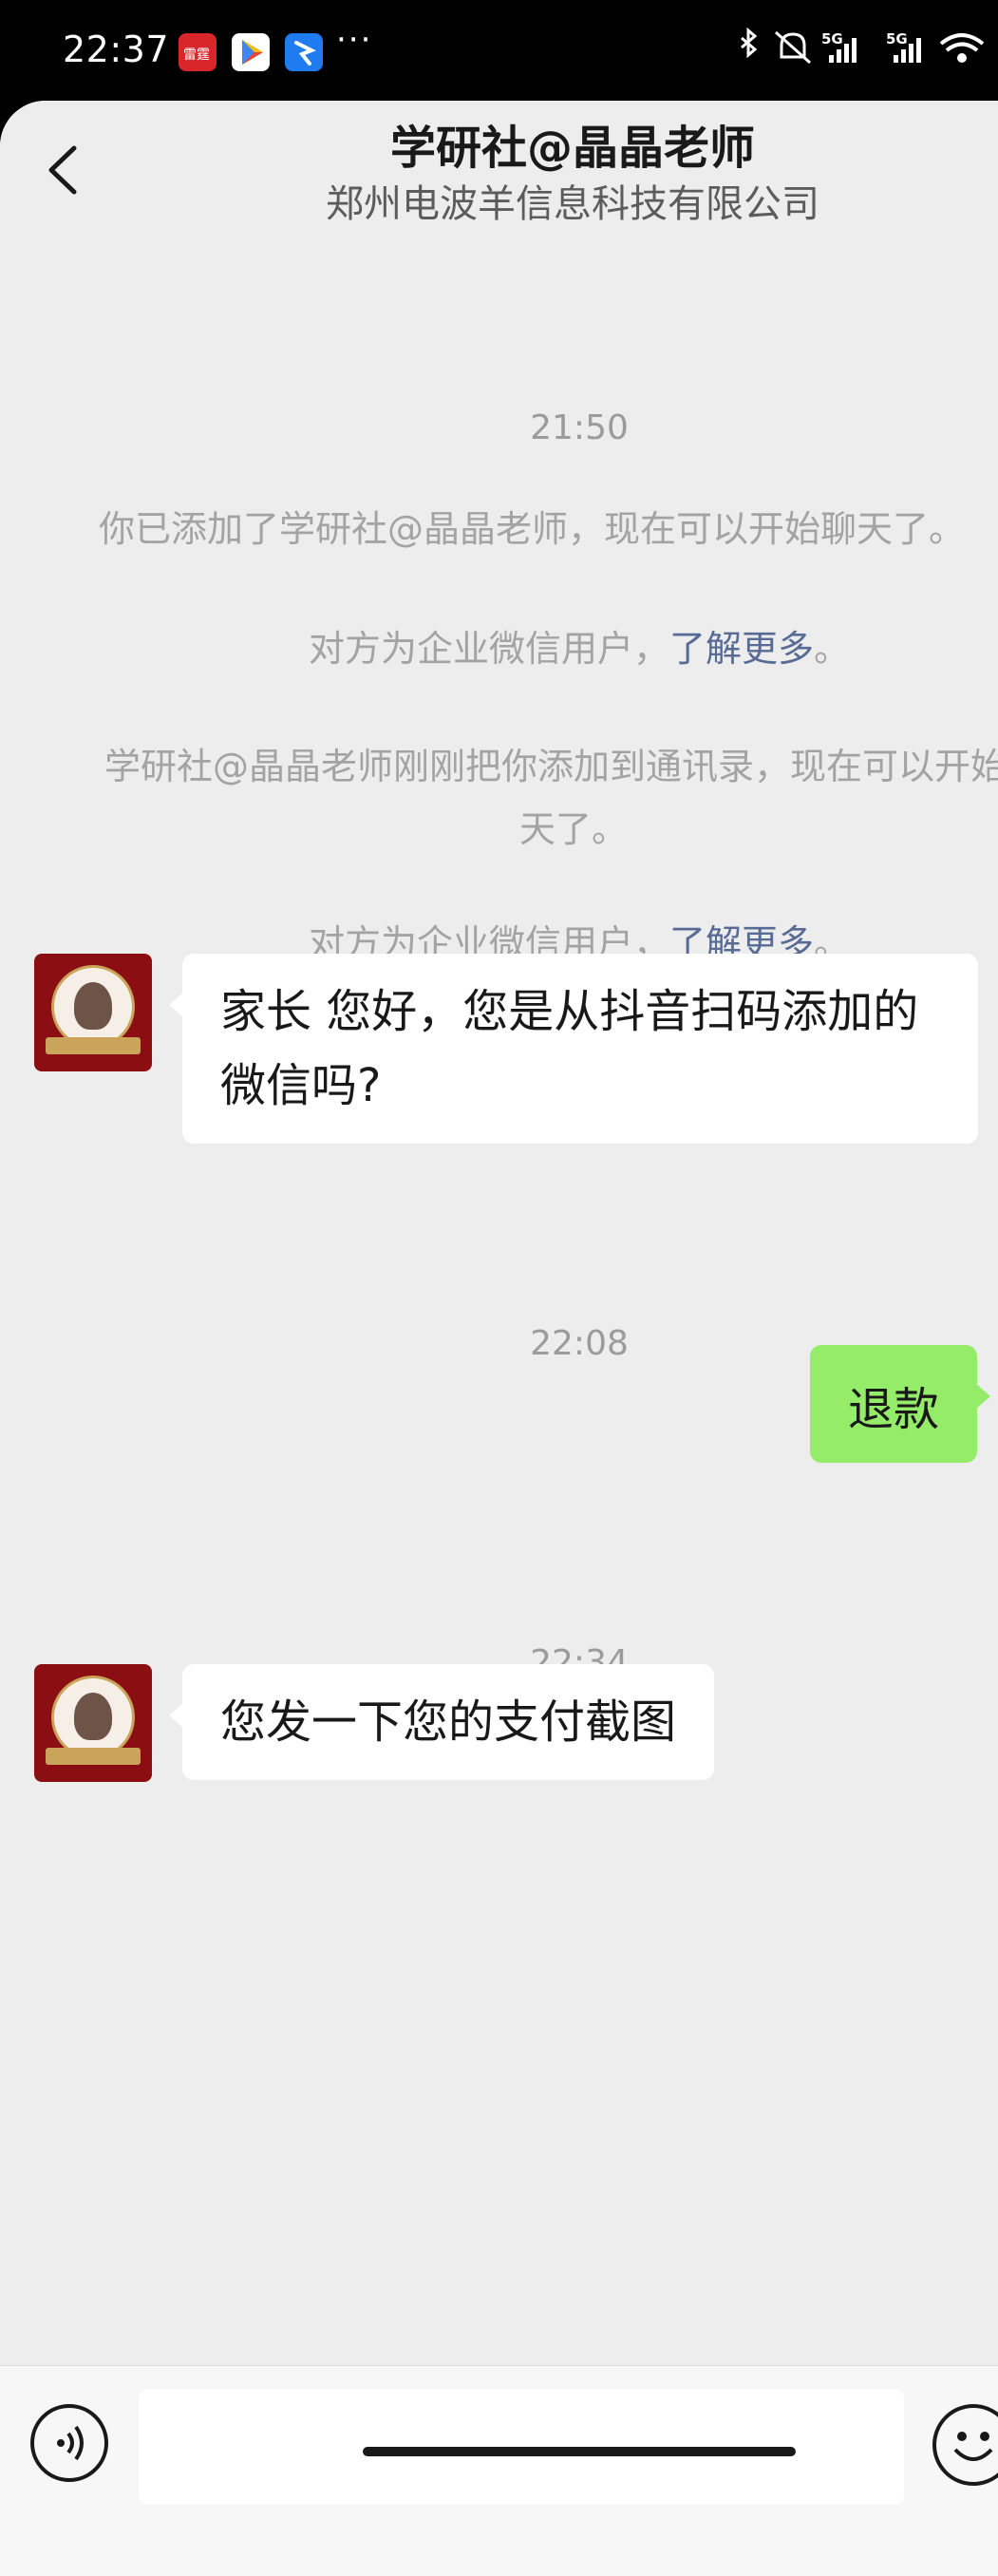 This screenshot has height=2576, width=998. Describe the element at coordinates (833, 649) in the screenshot. I see `system-message-end: 。` at that location.